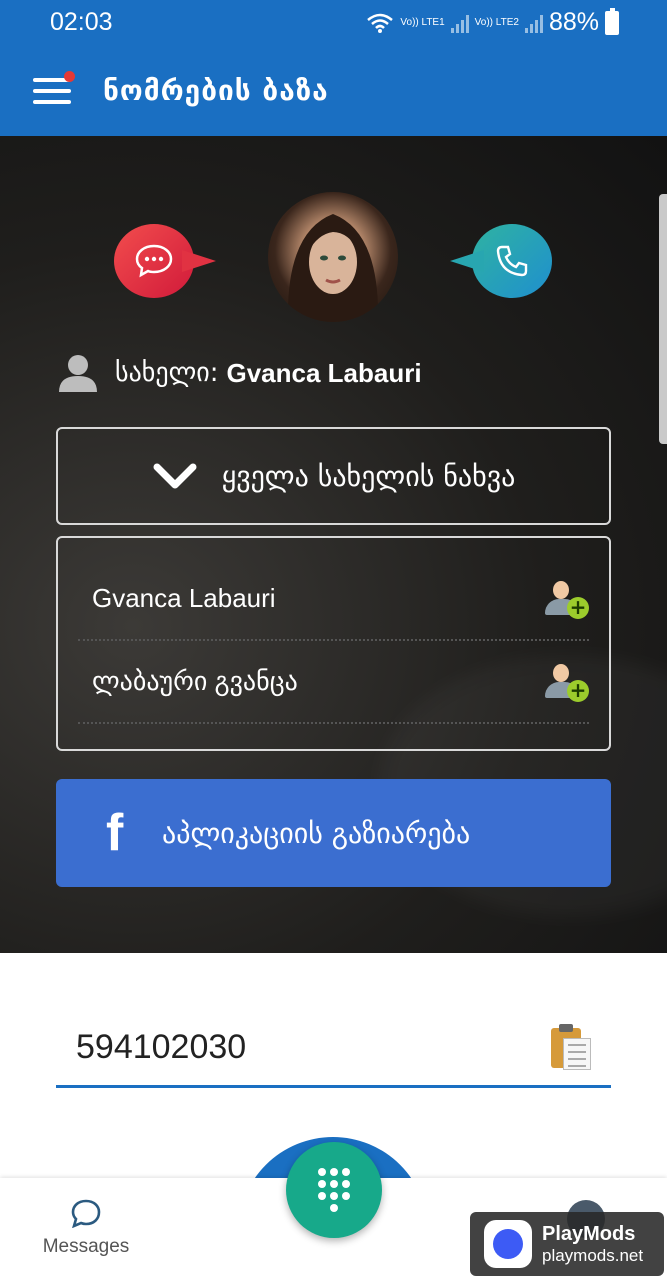  I want to click on dialpad-icon, so click(334, 1190).